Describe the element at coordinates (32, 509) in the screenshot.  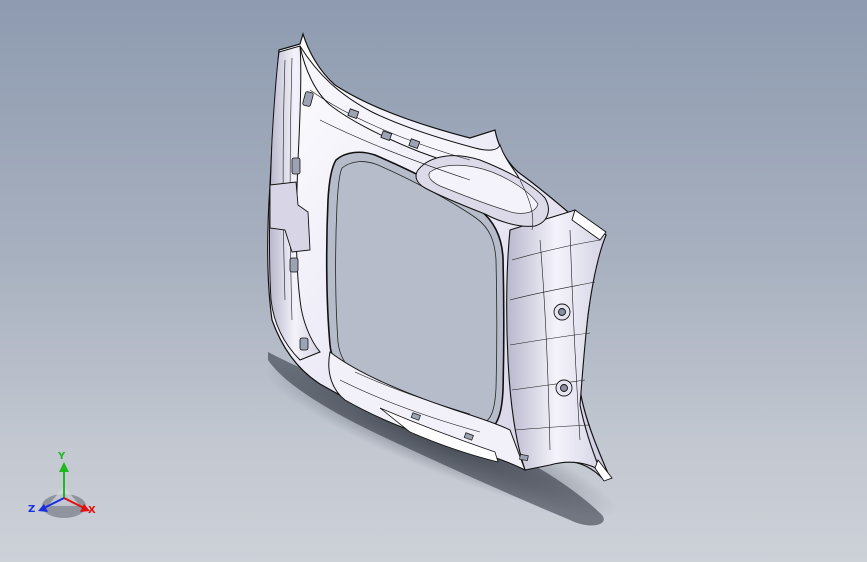
I see `z-axis-label: Z` at that location.